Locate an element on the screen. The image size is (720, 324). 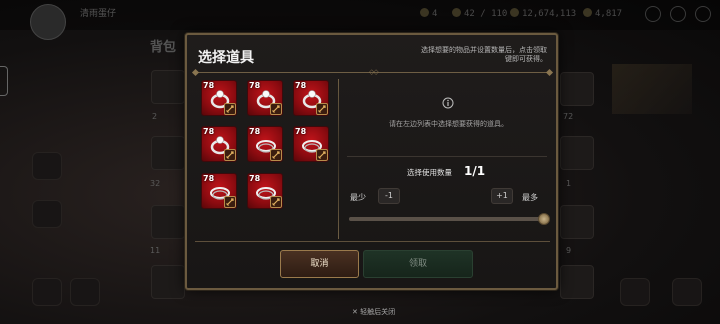
player-name: 清雨蛋仔 is located at coordinates (98, 14).